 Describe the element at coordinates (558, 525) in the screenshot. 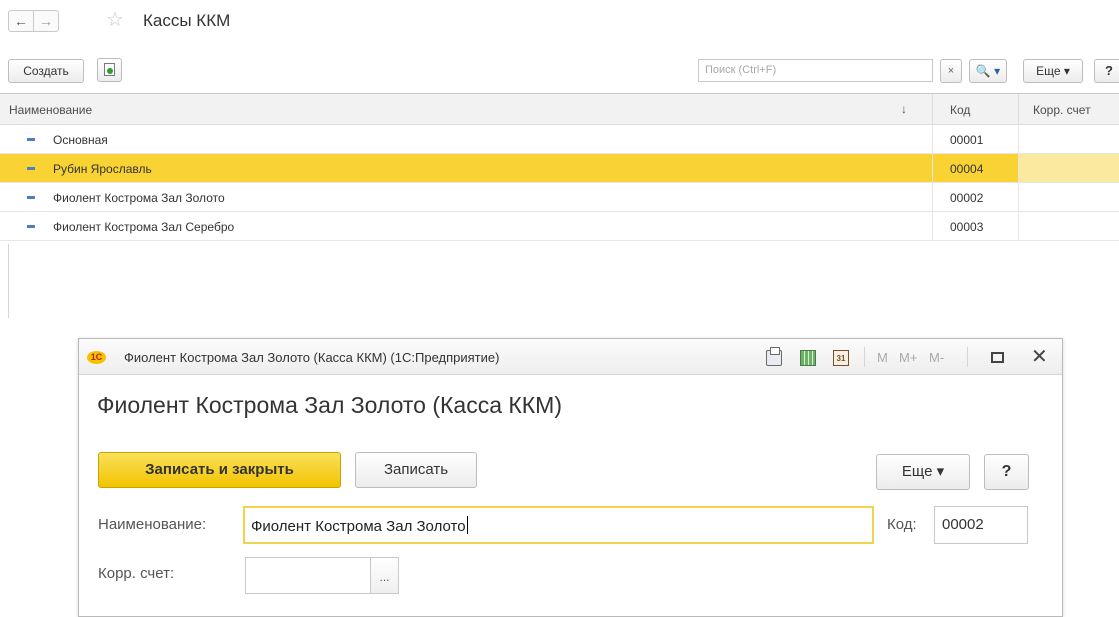

I see `name-field: Фиолент Кострома Зал Золото` at that location.